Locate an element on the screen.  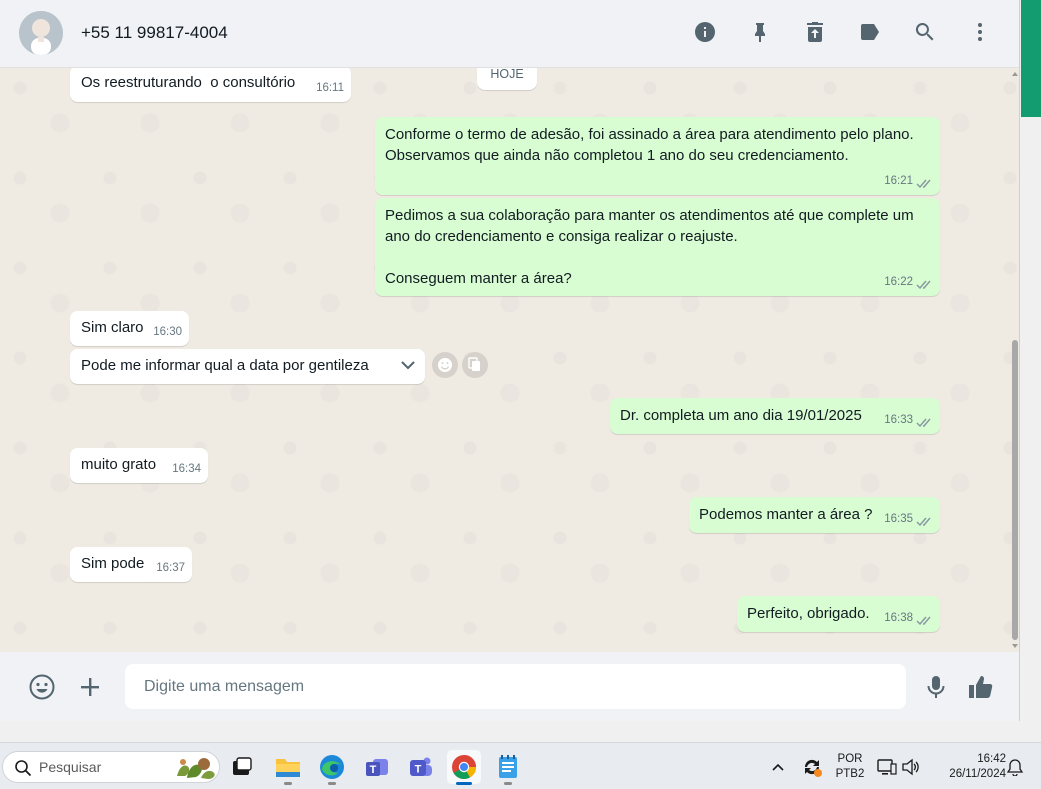
message-outgoing: Dr. completa um ano dia 19/01/2025 16:33 is located at coordinates (775, 416).